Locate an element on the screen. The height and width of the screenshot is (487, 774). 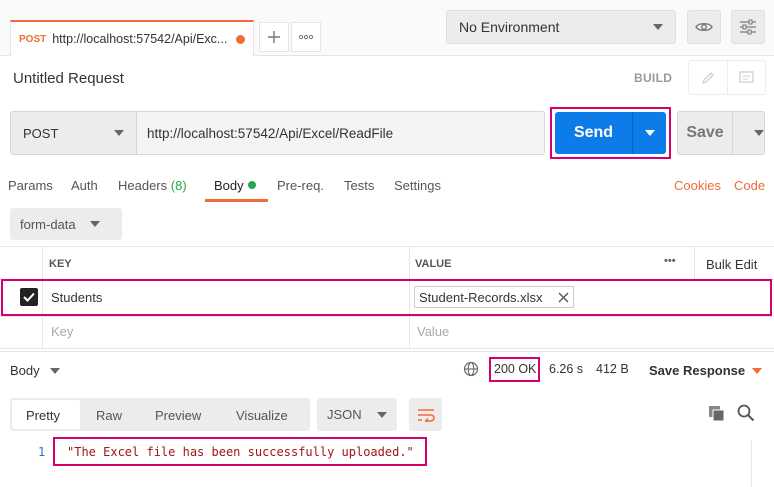
tab-tests: Tests is located at coordinates (359, 185).